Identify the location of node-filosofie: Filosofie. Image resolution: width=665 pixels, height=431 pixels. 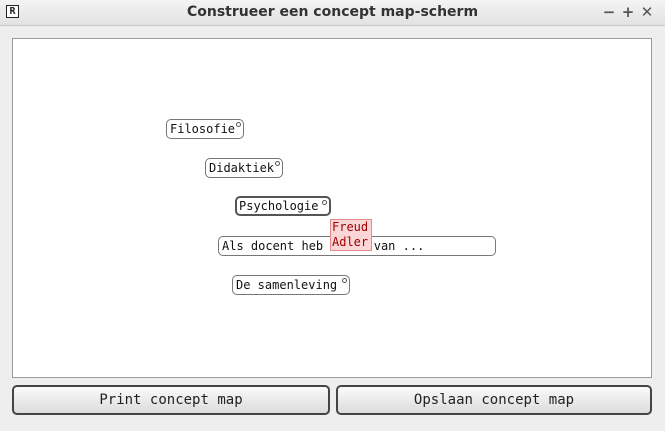
(205, 129).